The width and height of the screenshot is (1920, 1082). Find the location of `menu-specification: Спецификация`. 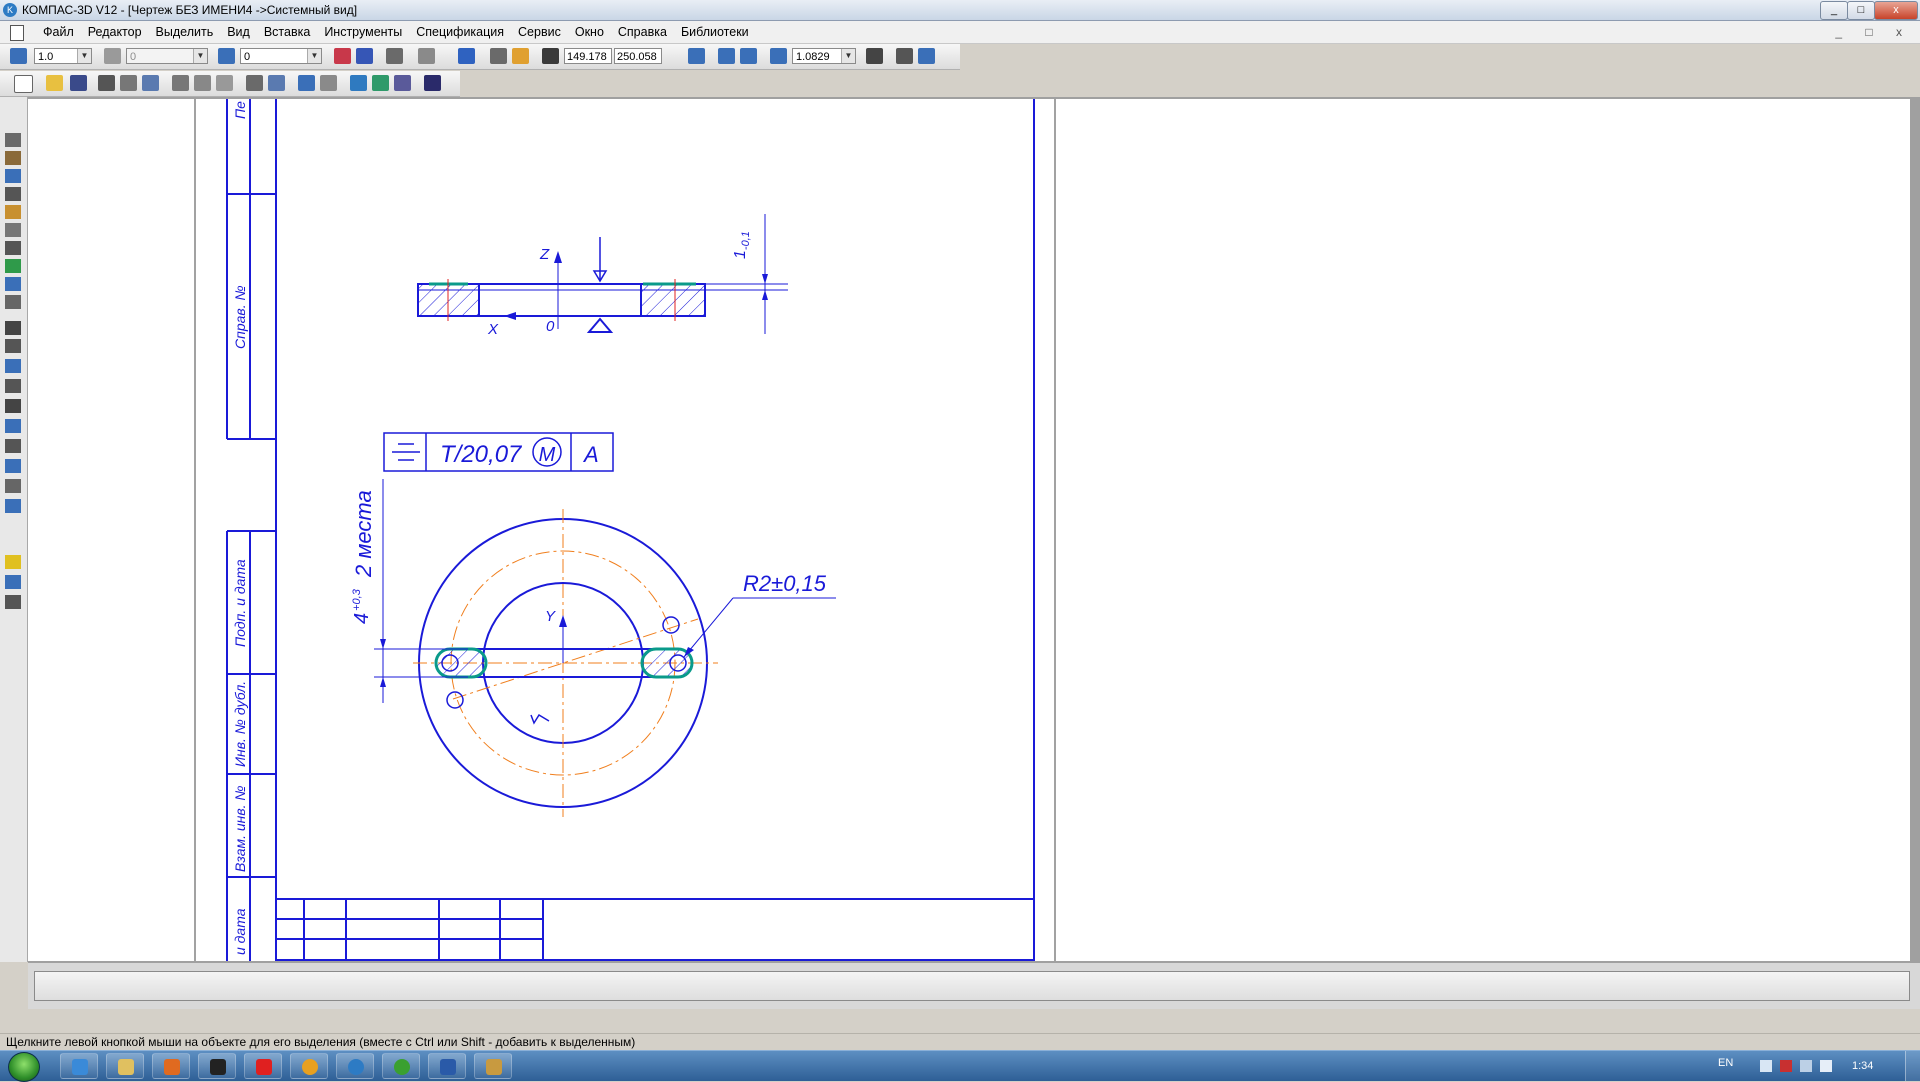

menu-specification: Спецификация is located at coordinates (460, 32).